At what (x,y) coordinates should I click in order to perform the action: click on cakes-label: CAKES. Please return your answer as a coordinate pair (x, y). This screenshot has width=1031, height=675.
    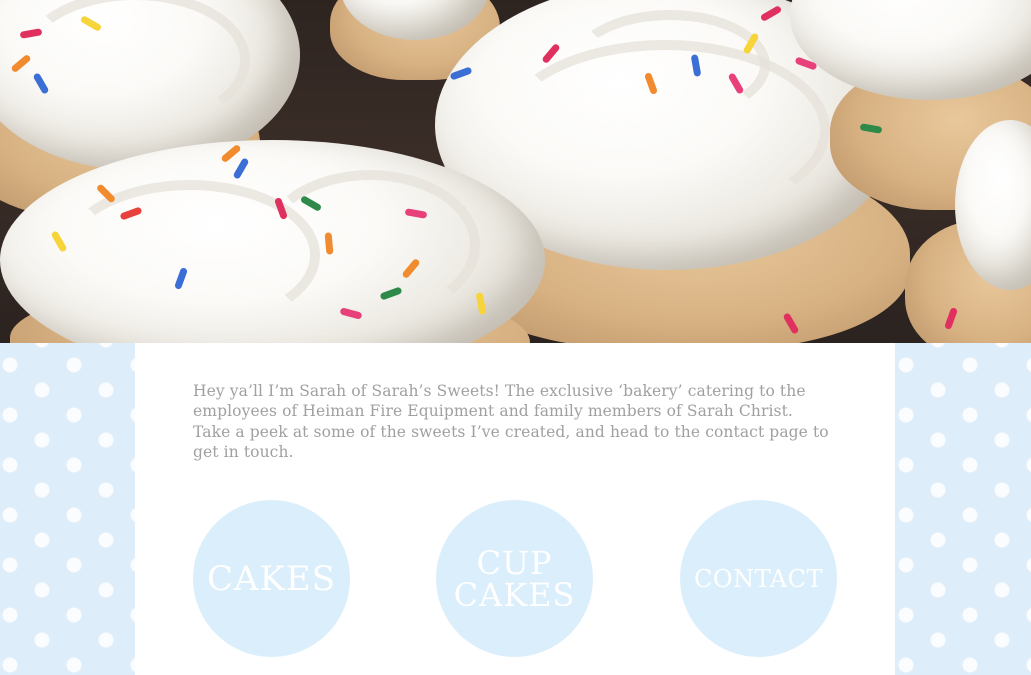
    Looking at the image, I should click on (271, 578).